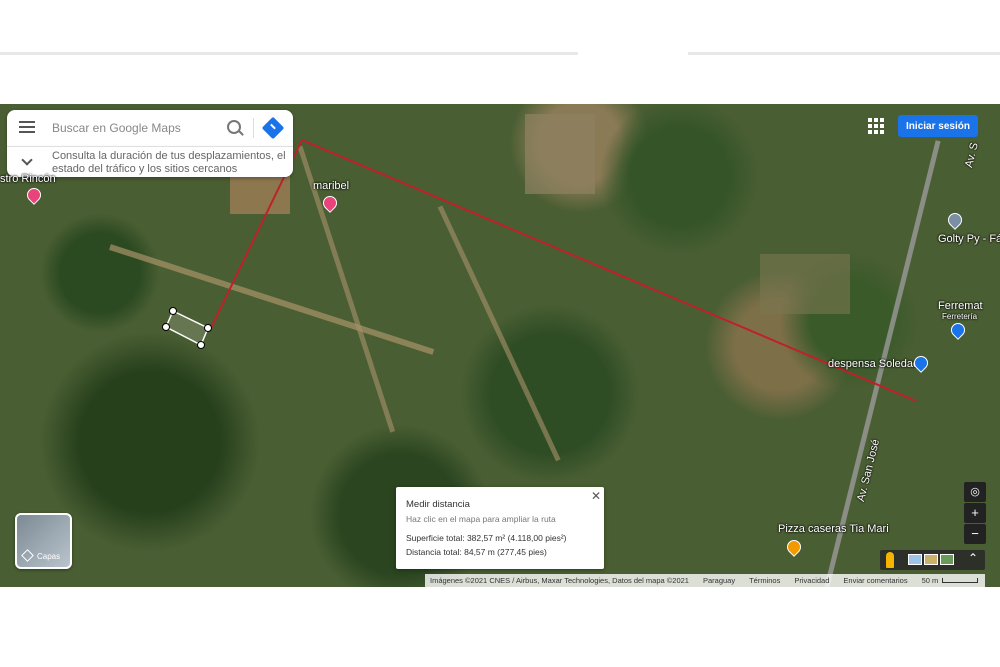 The image size is (1000, 667). I want to click on close-icon: ✕, so click(596, 496).